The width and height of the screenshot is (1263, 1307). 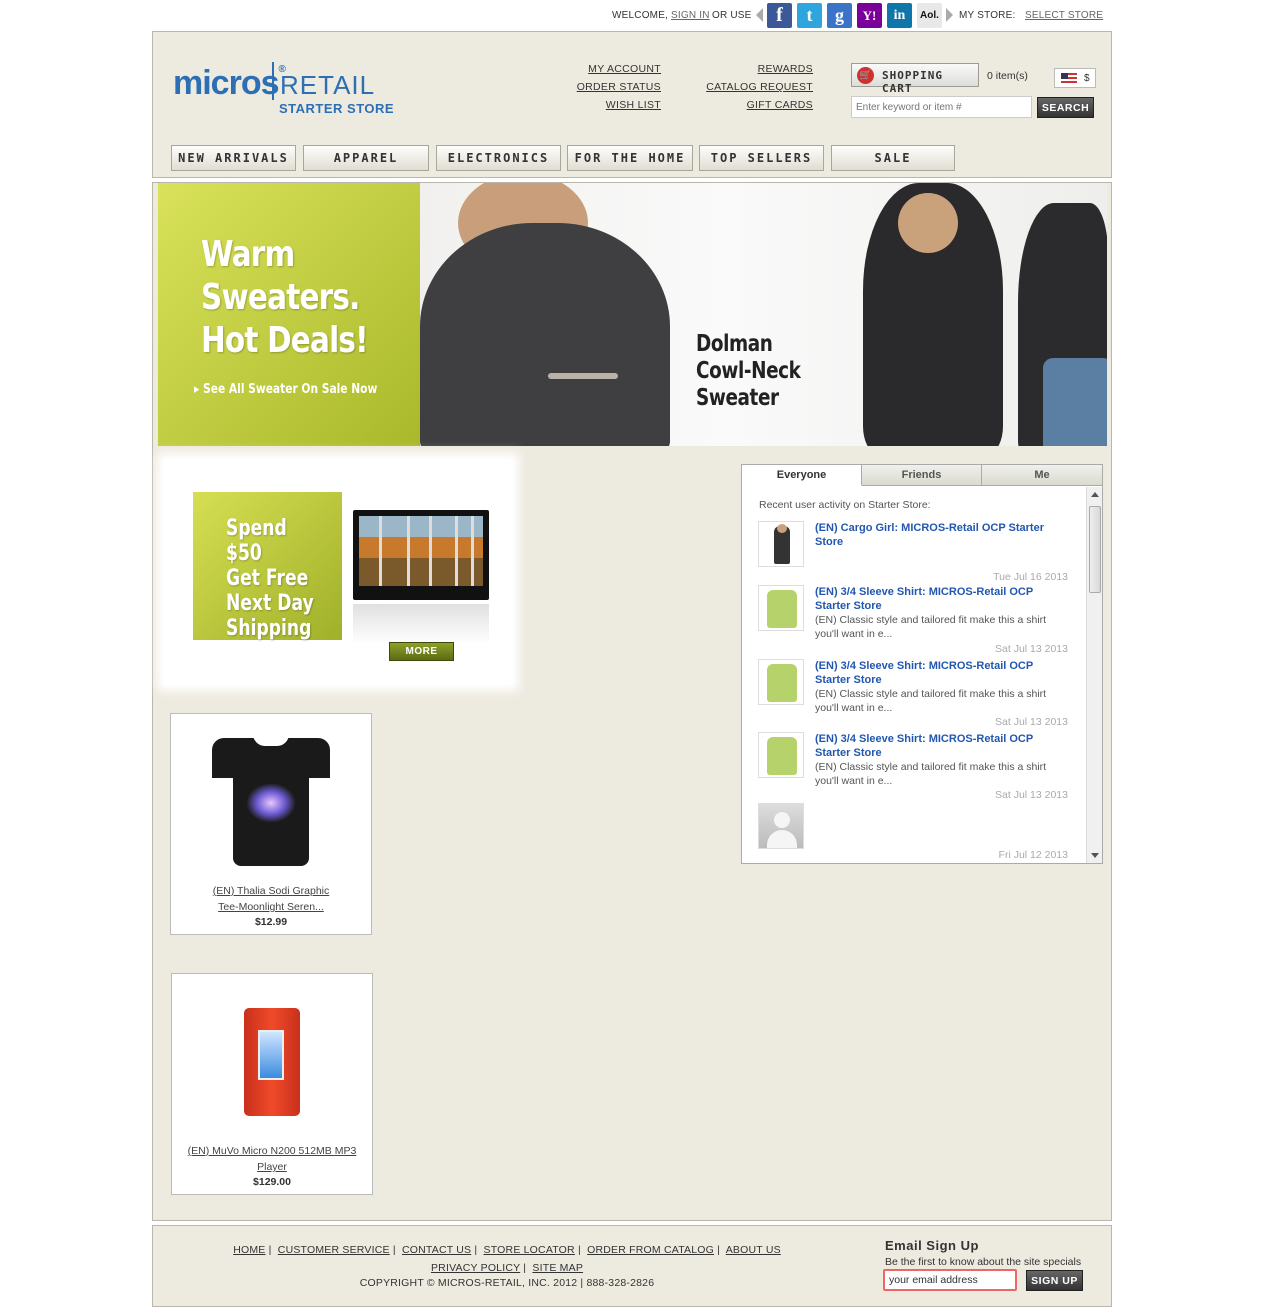 What do you see at coordinates (929, 15) in the screenshot?
I see `aol-icon: Aol.` at bounding box center [929, 15].